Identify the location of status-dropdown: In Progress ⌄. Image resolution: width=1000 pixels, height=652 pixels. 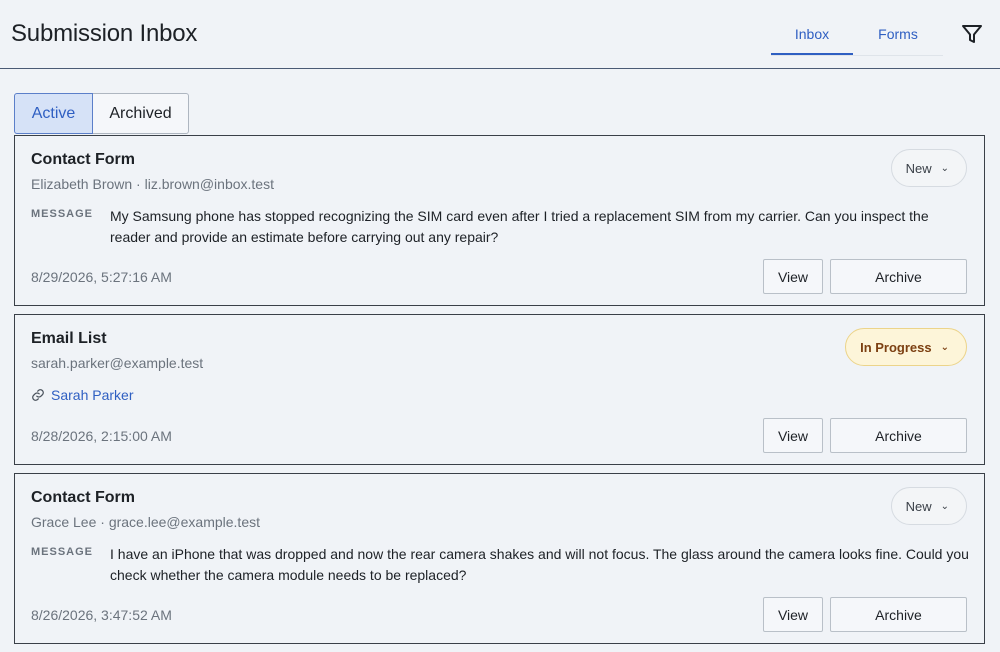
(906, 347).